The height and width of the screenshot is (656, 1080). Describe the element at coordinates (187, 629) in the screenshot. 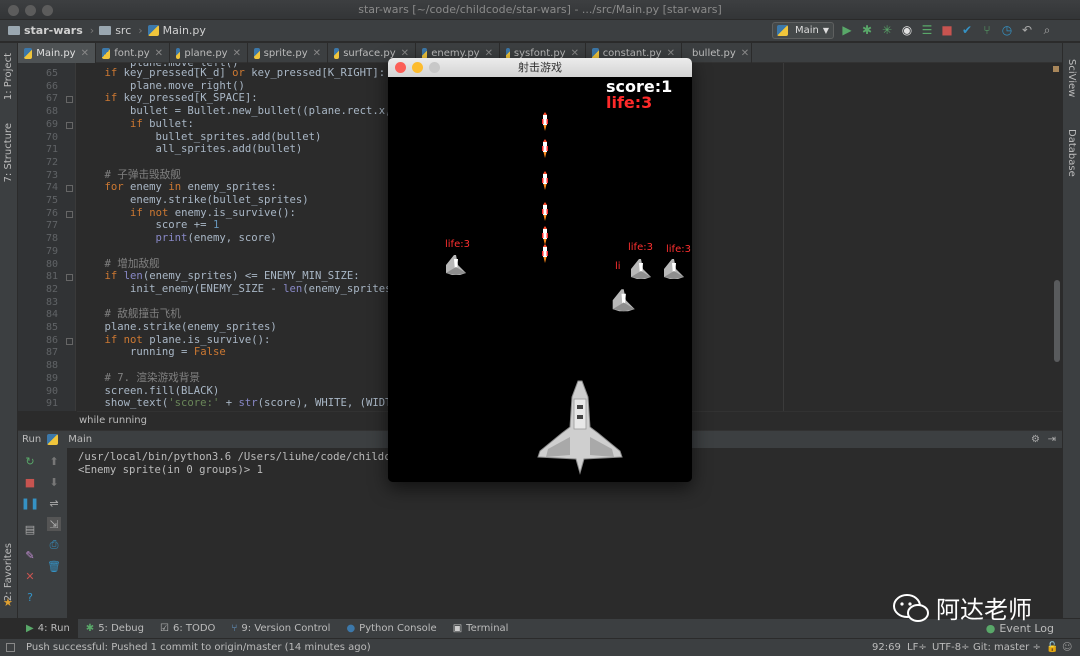

I see `tool-window-todo: ☑ 6: TODO` at that location.